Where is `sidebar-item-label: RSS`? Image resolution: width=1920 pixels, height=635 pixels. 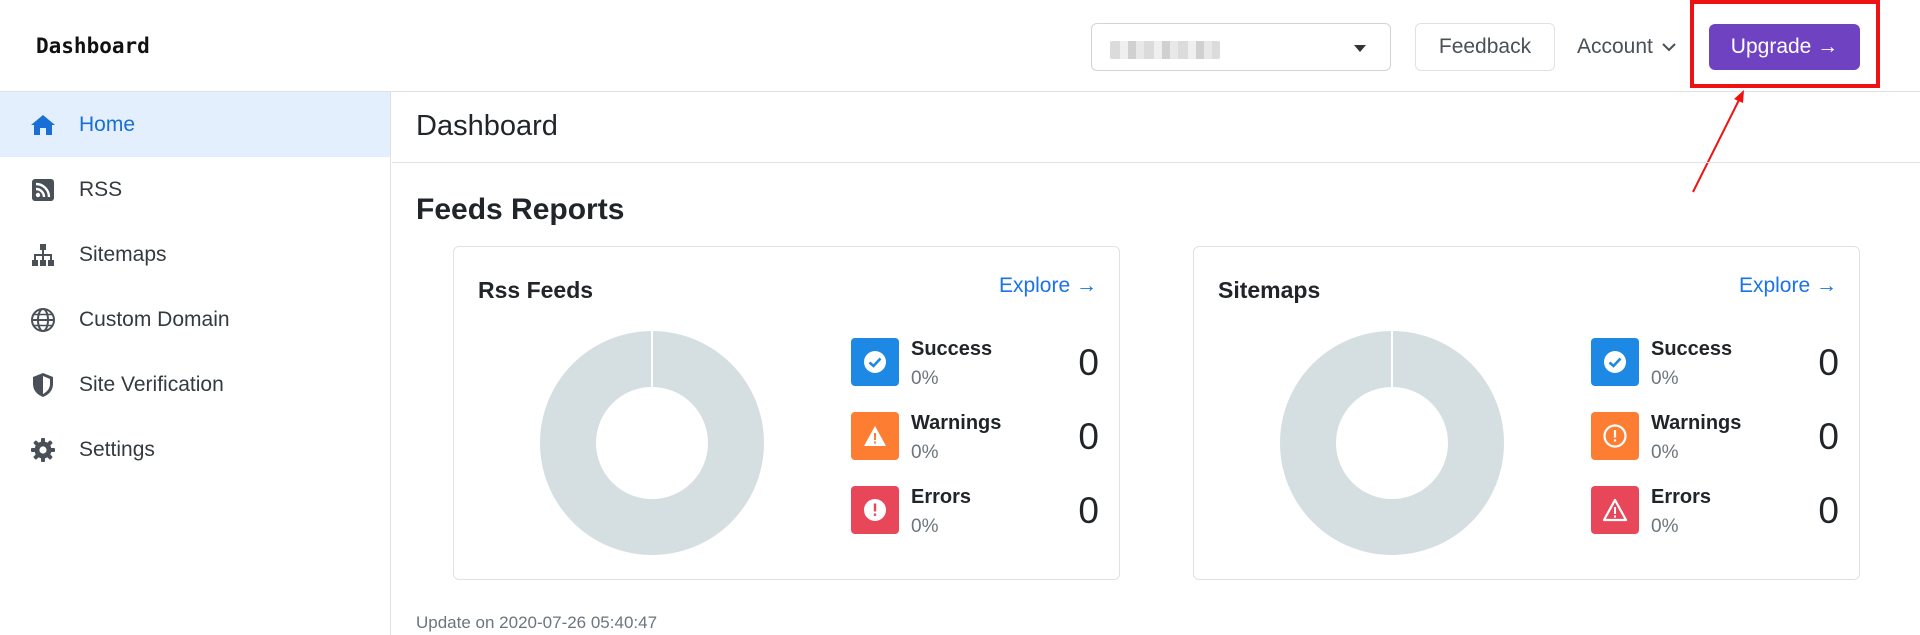
sidebar-item-label: RSS is located at coordinates (101, 189).